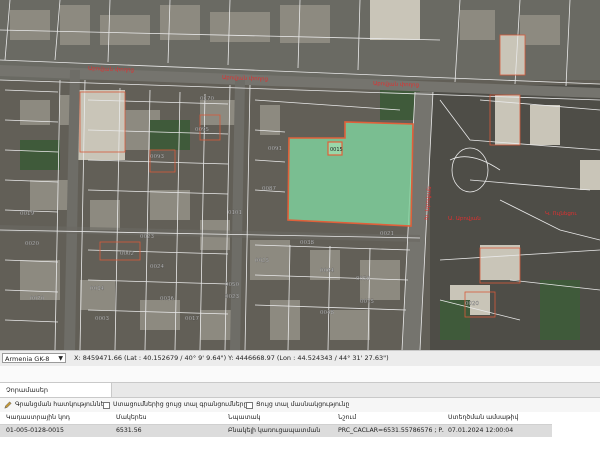  I want to click on svg-text: 0034, so click(97, 289).